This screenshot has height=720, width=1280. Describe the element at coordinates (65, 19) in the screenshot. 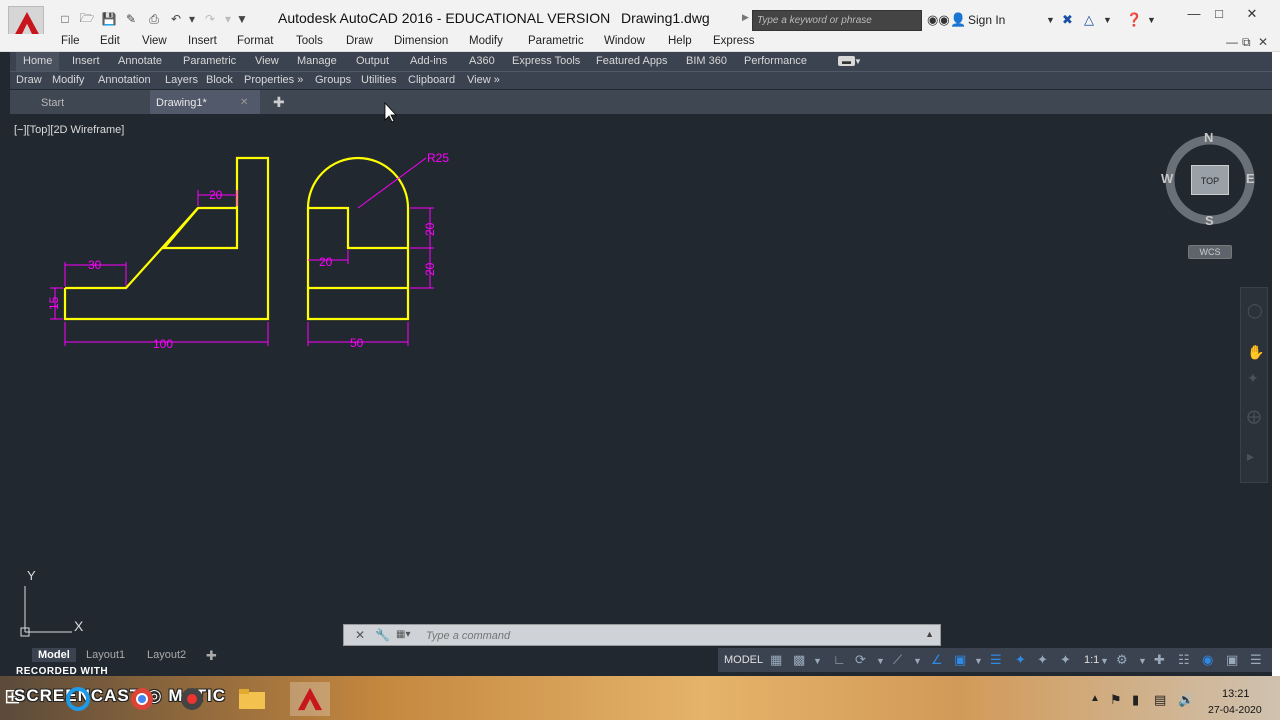

I see `new-file-icon: □` at that location.